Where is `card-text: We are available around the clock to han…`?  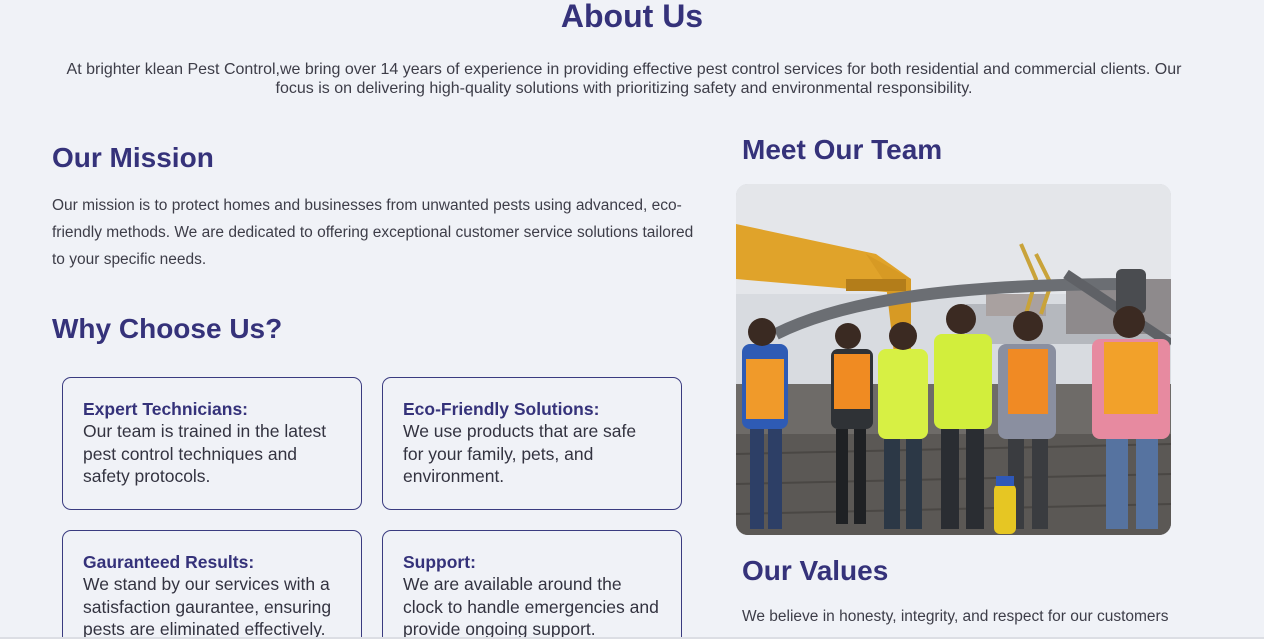 card-text: We are available around the clock to han… is located at coordinates (531, 606).